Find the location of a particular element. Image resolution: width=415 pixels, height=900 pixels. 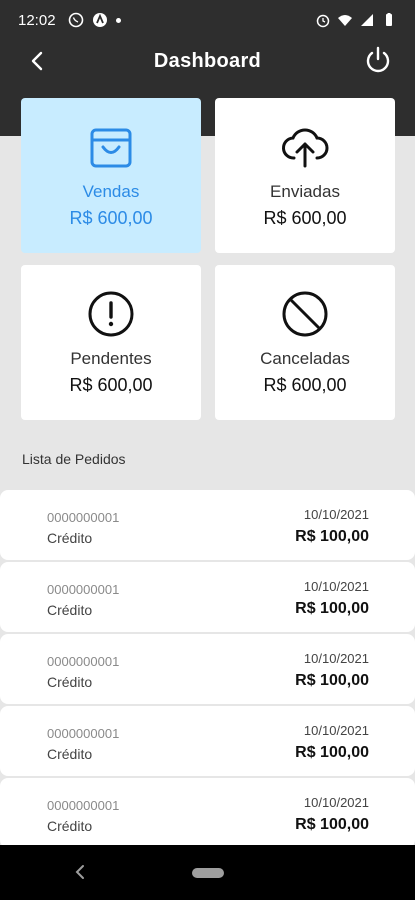

battery-icon is located at coordinates (389, 20).